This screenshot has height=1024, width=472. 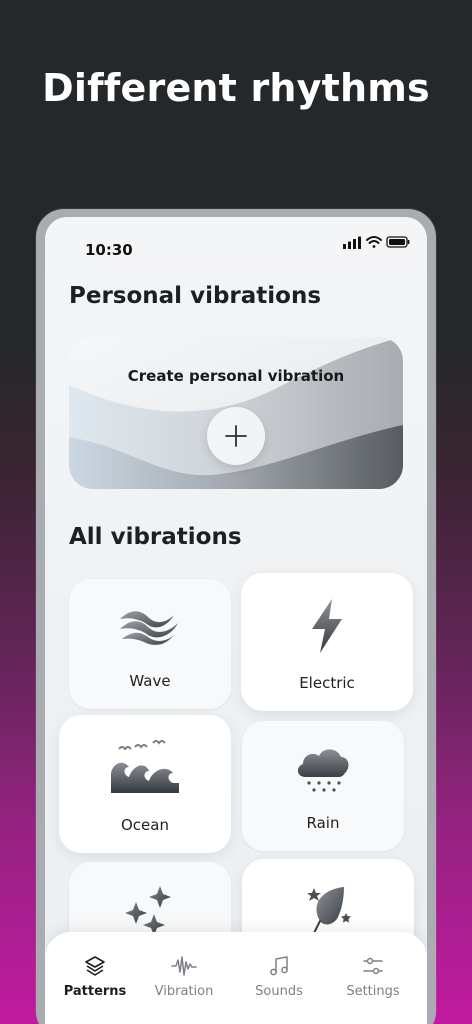 I want to click on vibration-label-ocean: Ocean, so click(x=145, y=825).